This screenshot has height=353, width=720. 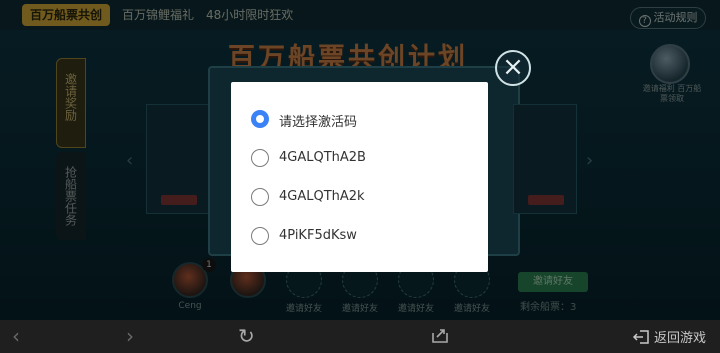 What do you see at coordinates (318, 235) in the screenshot?
I see `option-label: 4PiKF5dKsw` at bounding box center [318, 235].